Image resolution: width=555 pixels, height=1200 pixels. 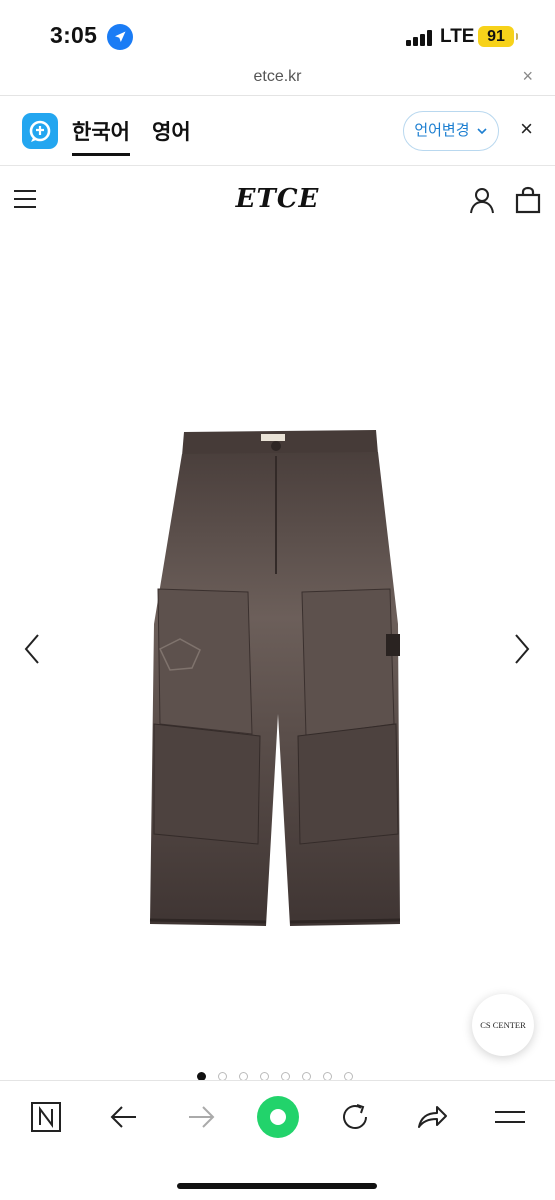 What do you see at coordinates (355, 1117) in the screenshot?
I see `refresh-icon` at bounding box center [355, 1117].